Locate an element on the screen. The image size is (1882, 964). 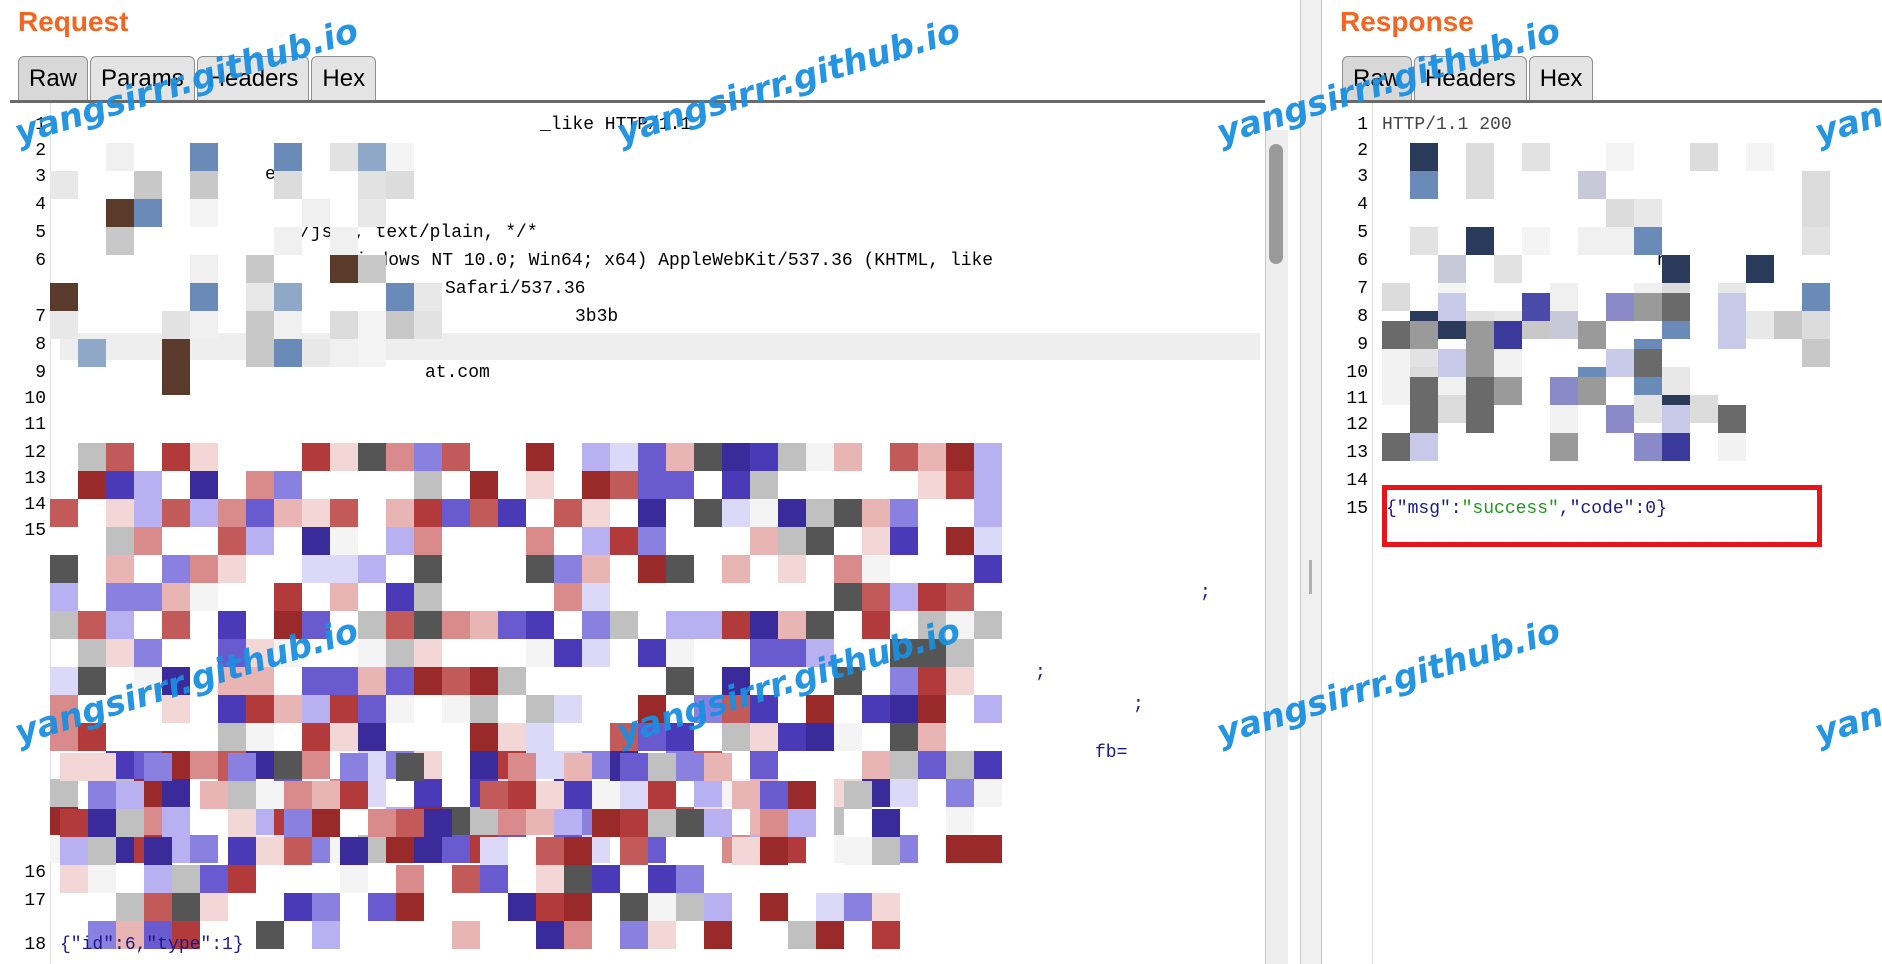
request-scroll-thumb is located at coordinates (1276, 204).